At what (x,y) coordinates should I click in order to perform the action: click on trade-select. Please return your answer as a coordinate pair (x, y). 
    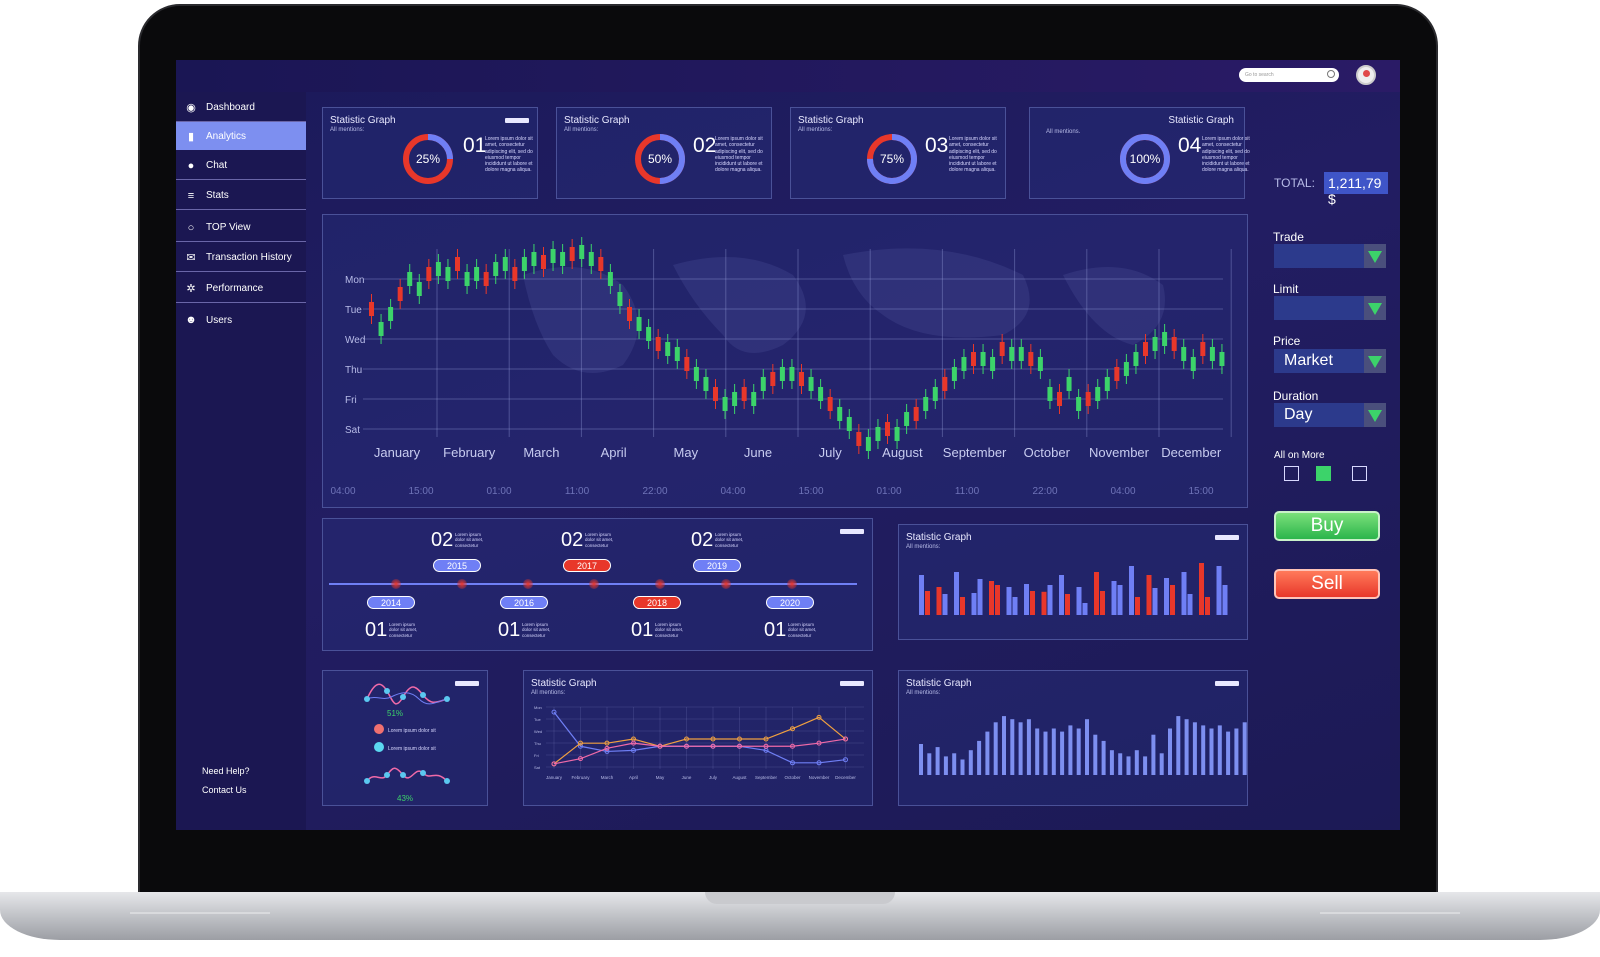
    Looking at the image, I should click on (1330, 256).